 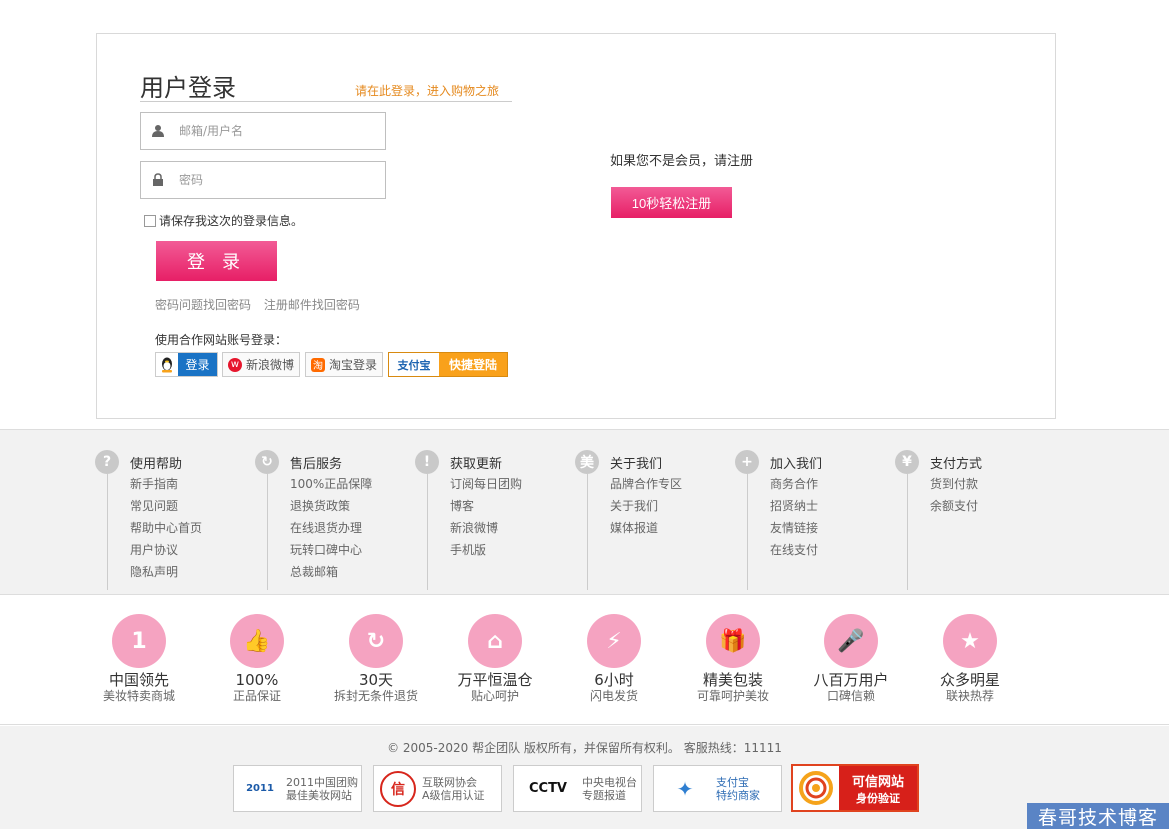 I want to click on trusted-swirl-icon, so click(x=816, y=788).